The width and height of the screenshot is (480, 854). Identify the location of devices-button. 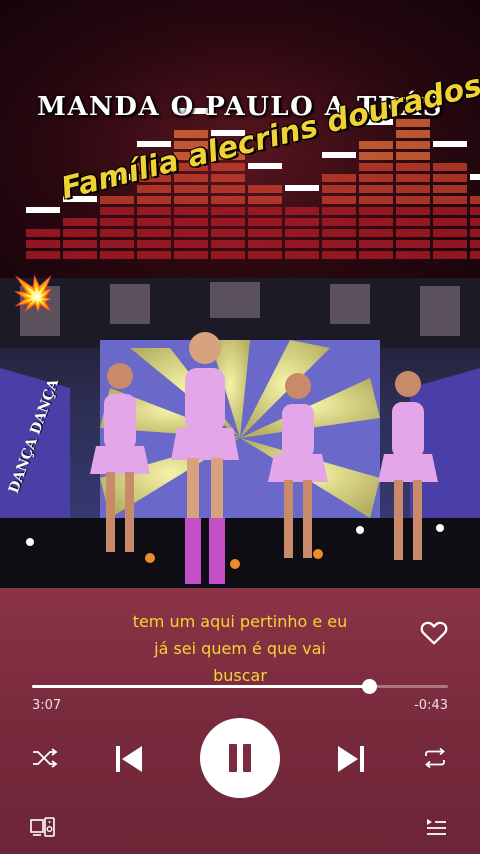
(43, 827).